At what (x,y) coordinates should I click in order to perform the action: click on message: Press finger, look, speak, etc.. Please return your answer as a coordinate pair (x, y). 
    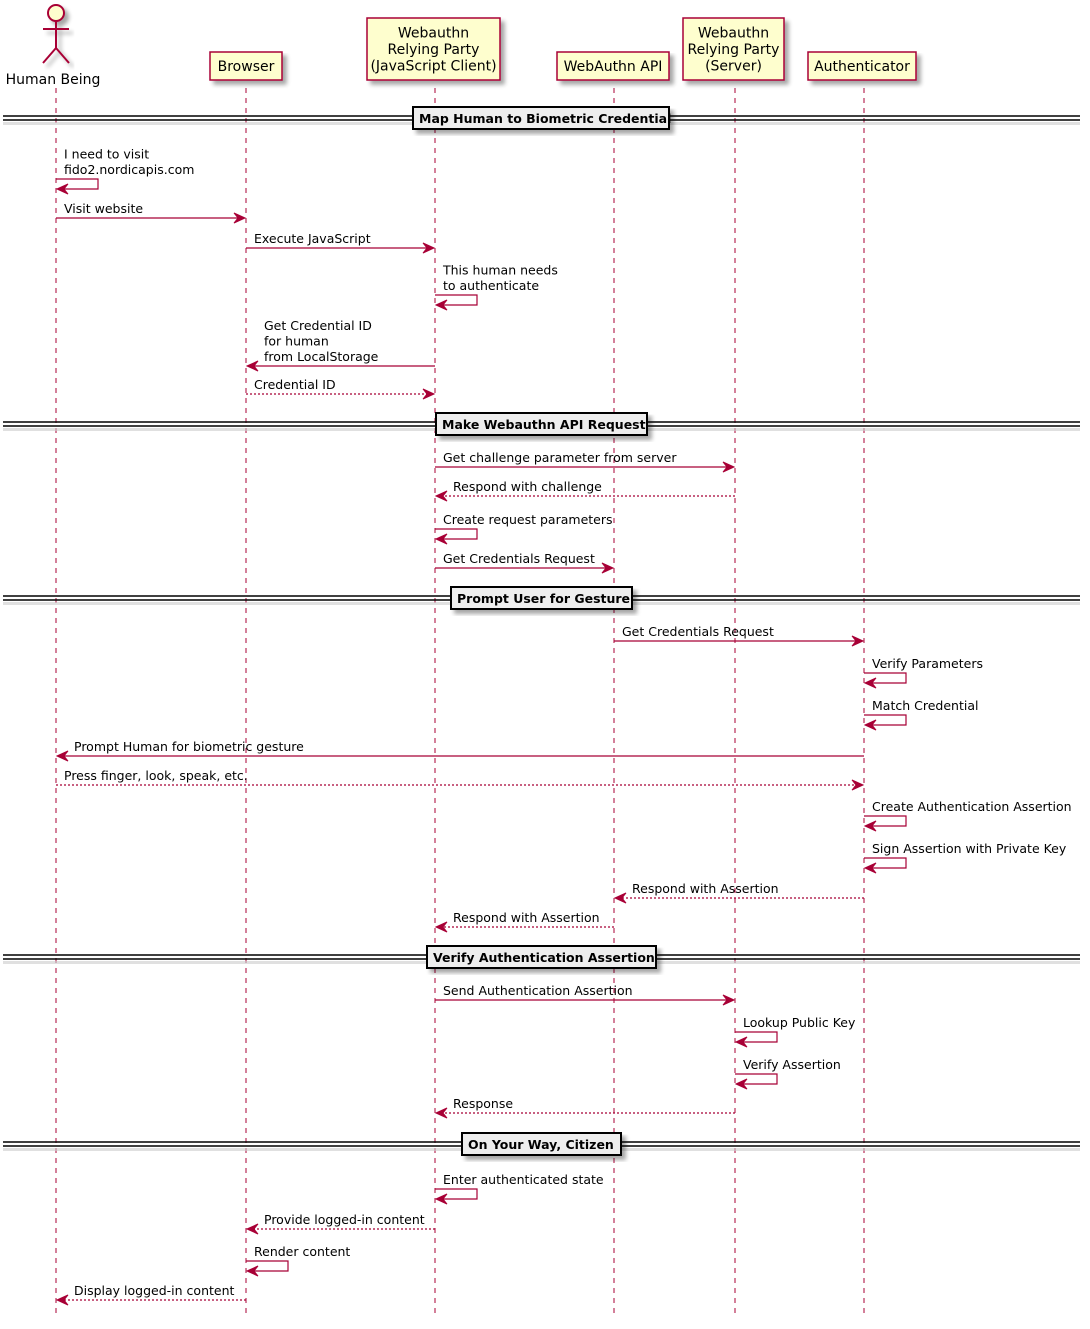
    Looking at the image, I should click on (460, 779).